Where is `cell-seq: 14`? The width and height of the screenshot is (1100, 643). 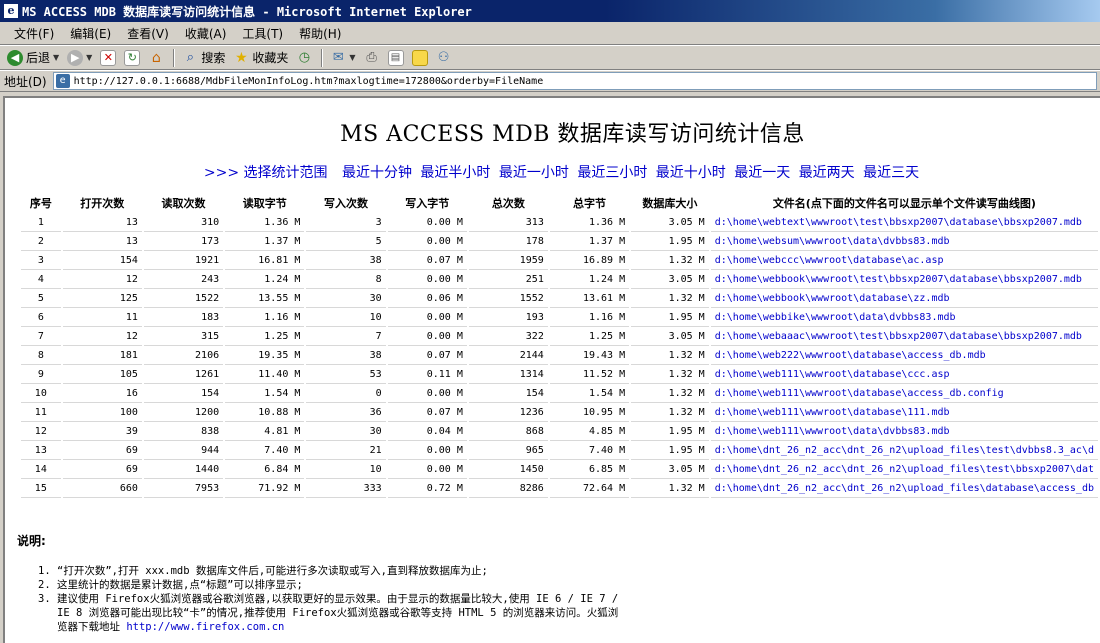 cell-seq: 14 is located at coordinates (41, 469).